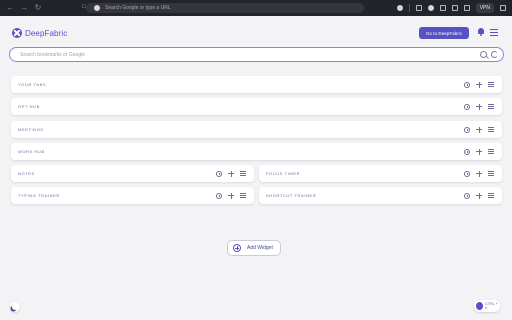 This screenshot has height=320, width=512. I want to click on extension-icon, so click(430, 8).